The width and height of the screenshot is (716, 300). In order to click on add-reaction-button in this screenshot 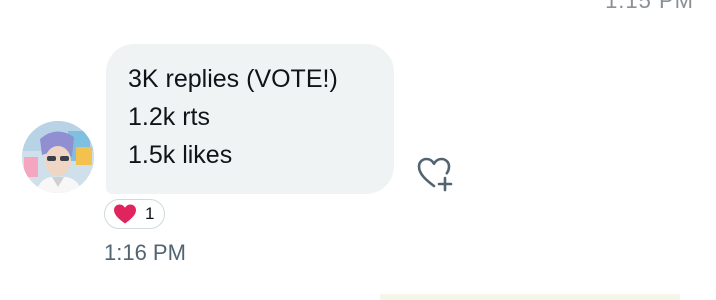, I will do `click(434, 173)`.